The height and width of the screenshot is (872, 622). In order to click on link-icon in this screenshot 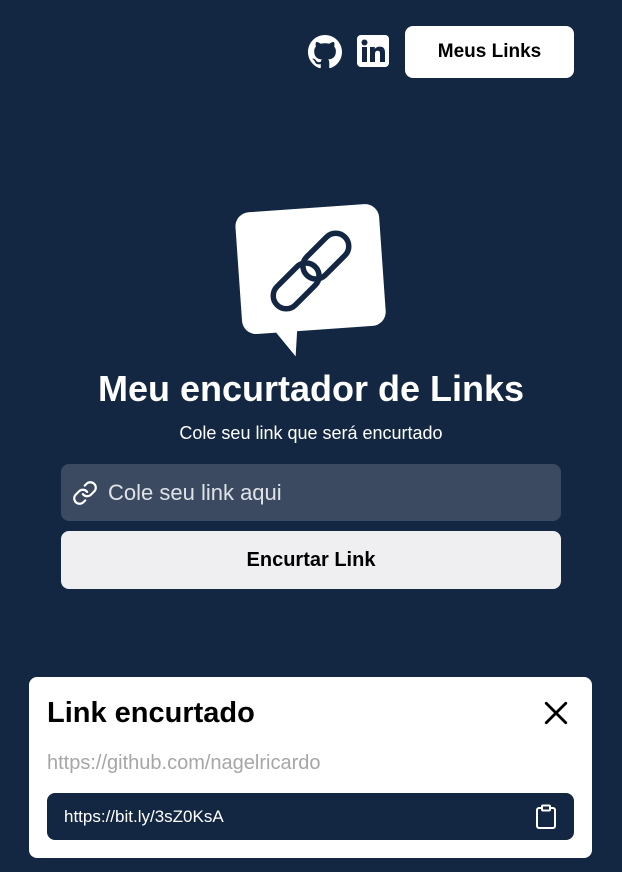, I will do `click(85, 493)`.